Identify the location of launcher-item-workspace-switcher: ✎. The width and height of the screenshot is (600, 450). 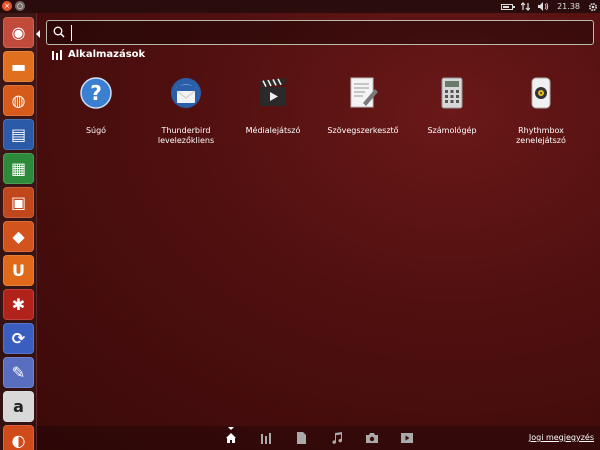
(18, 372).